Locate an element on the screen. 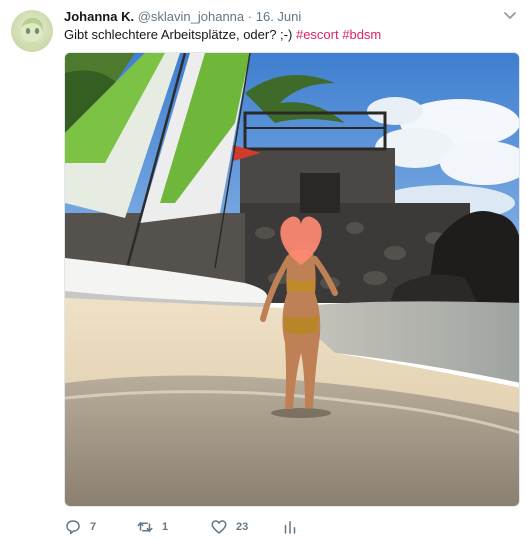 This screenshot has height=539, width=527. retweet-icon is located at coordinates (145, 527).